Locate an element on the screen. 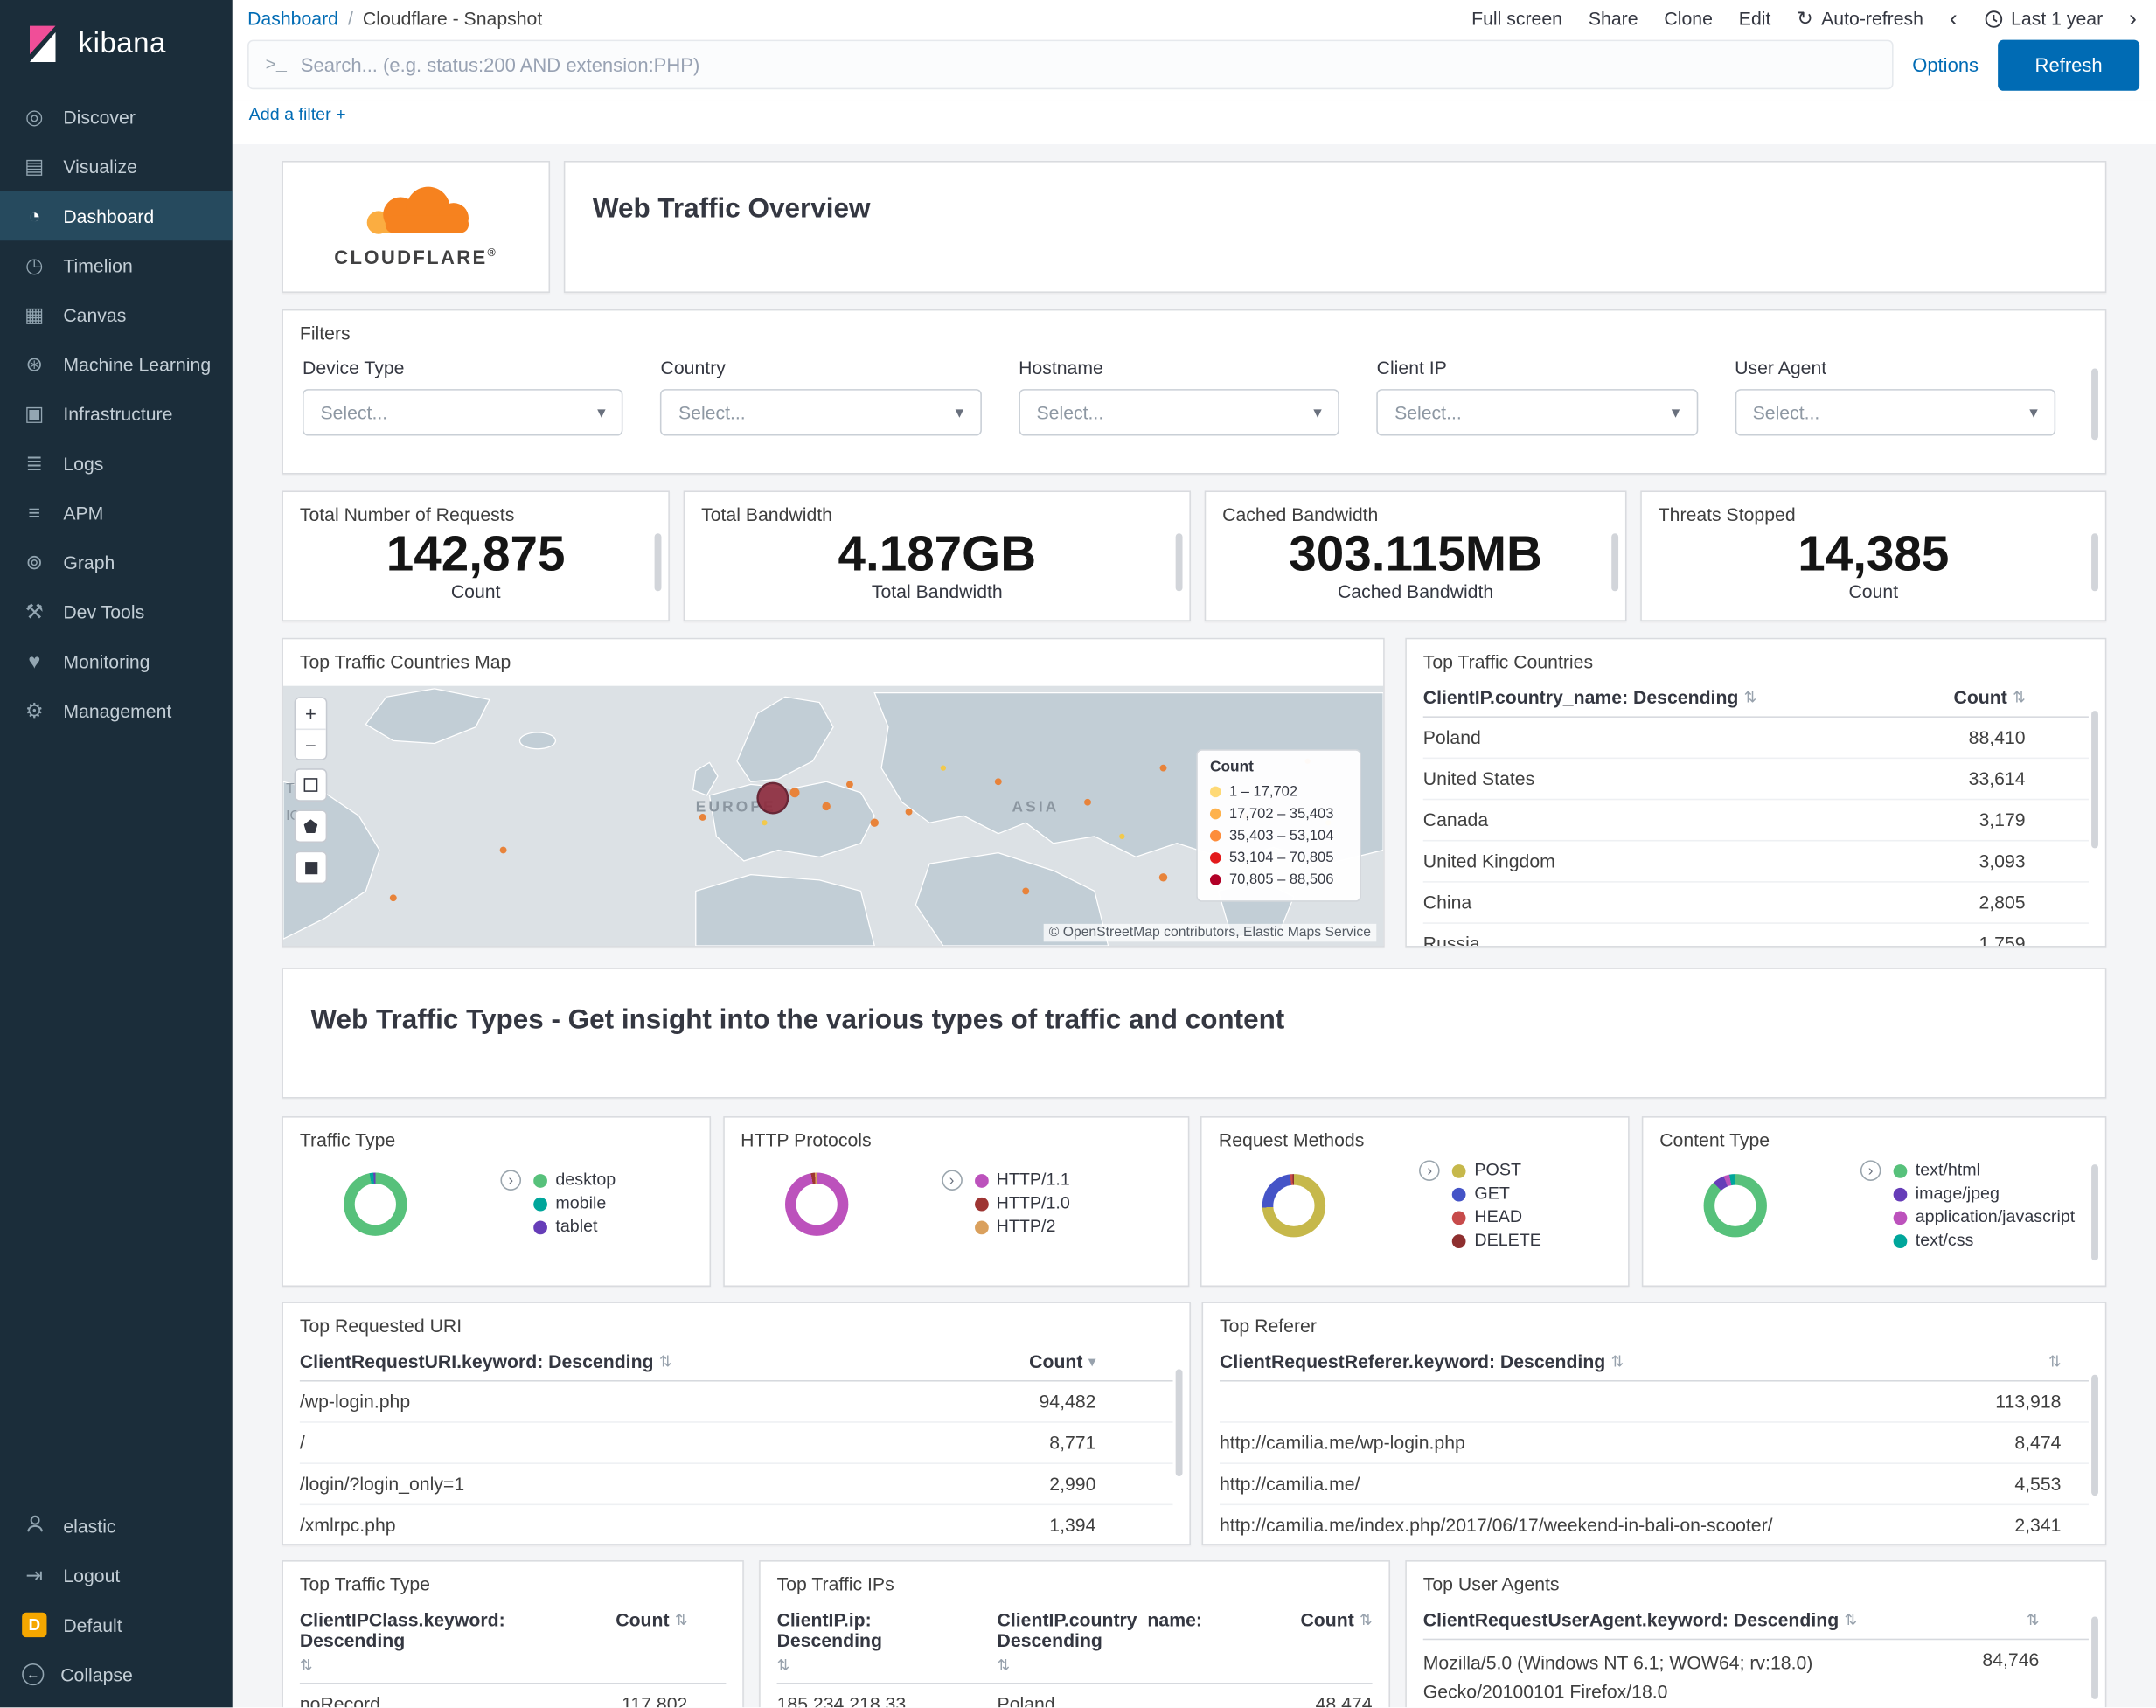  column-header-ip: ClientIP.ip: Descending ⇅ is located at coordinates (878, 1642).